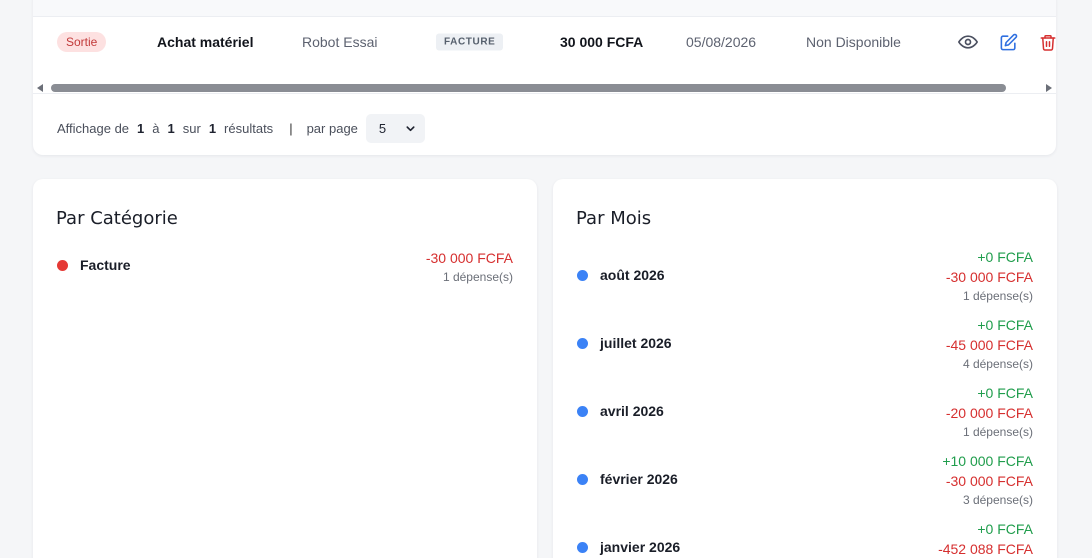  I want to click on pagination-from: 1, so click(141, 128).